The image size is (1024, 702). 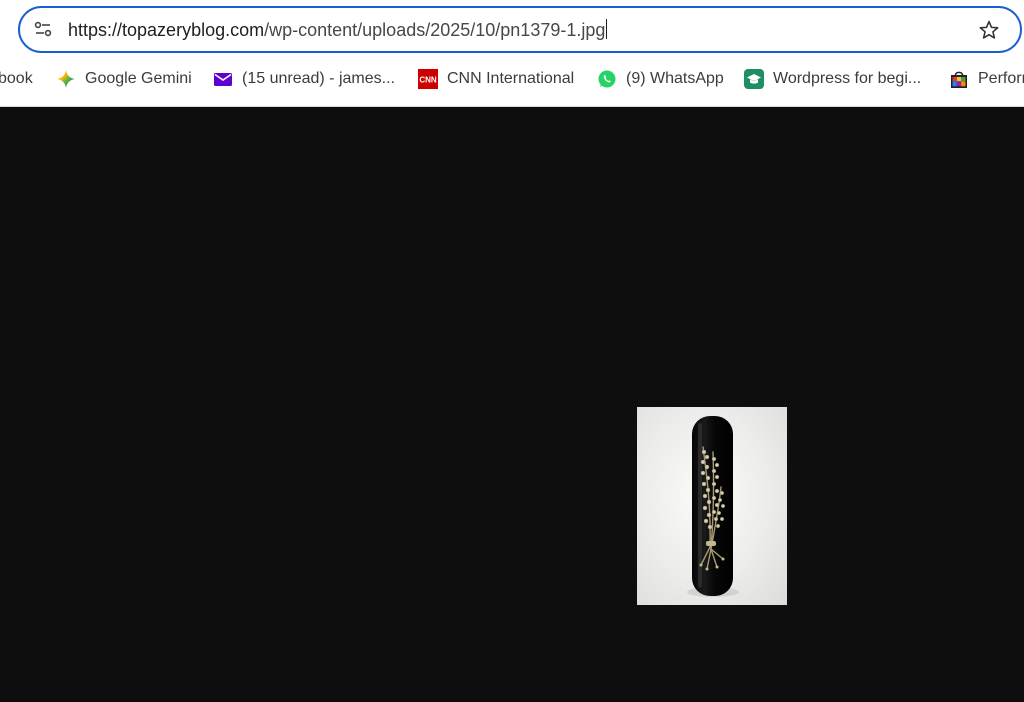 What do you see at coordinates (1001, 78) in the screenshot?
I see `bookmark-label: Perforn` at bounding box center [1001, 78].